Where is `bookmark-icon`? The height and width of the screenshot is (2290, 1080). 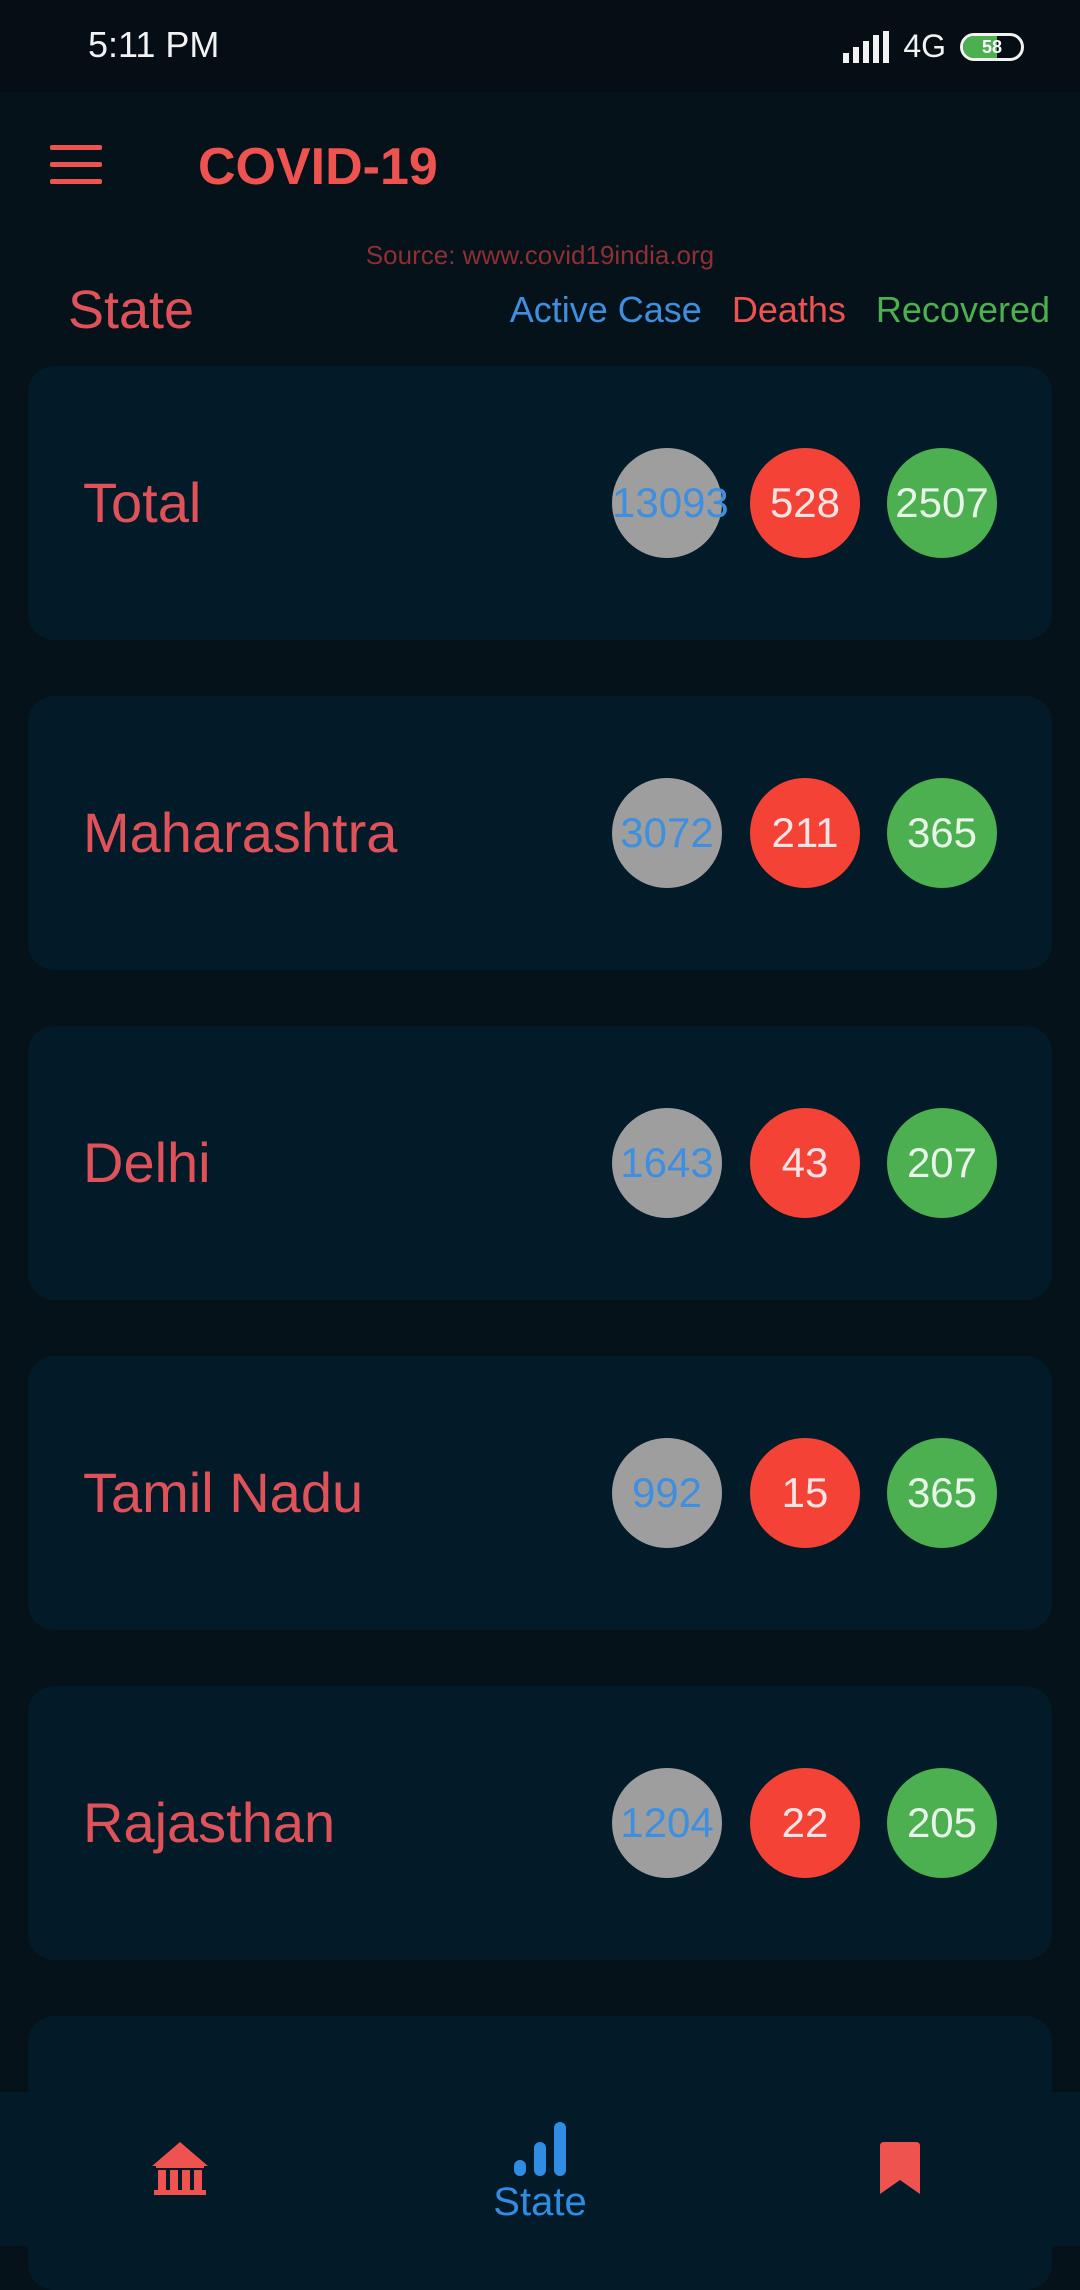 bookmark-icon is located at coordinates (900, 2168).